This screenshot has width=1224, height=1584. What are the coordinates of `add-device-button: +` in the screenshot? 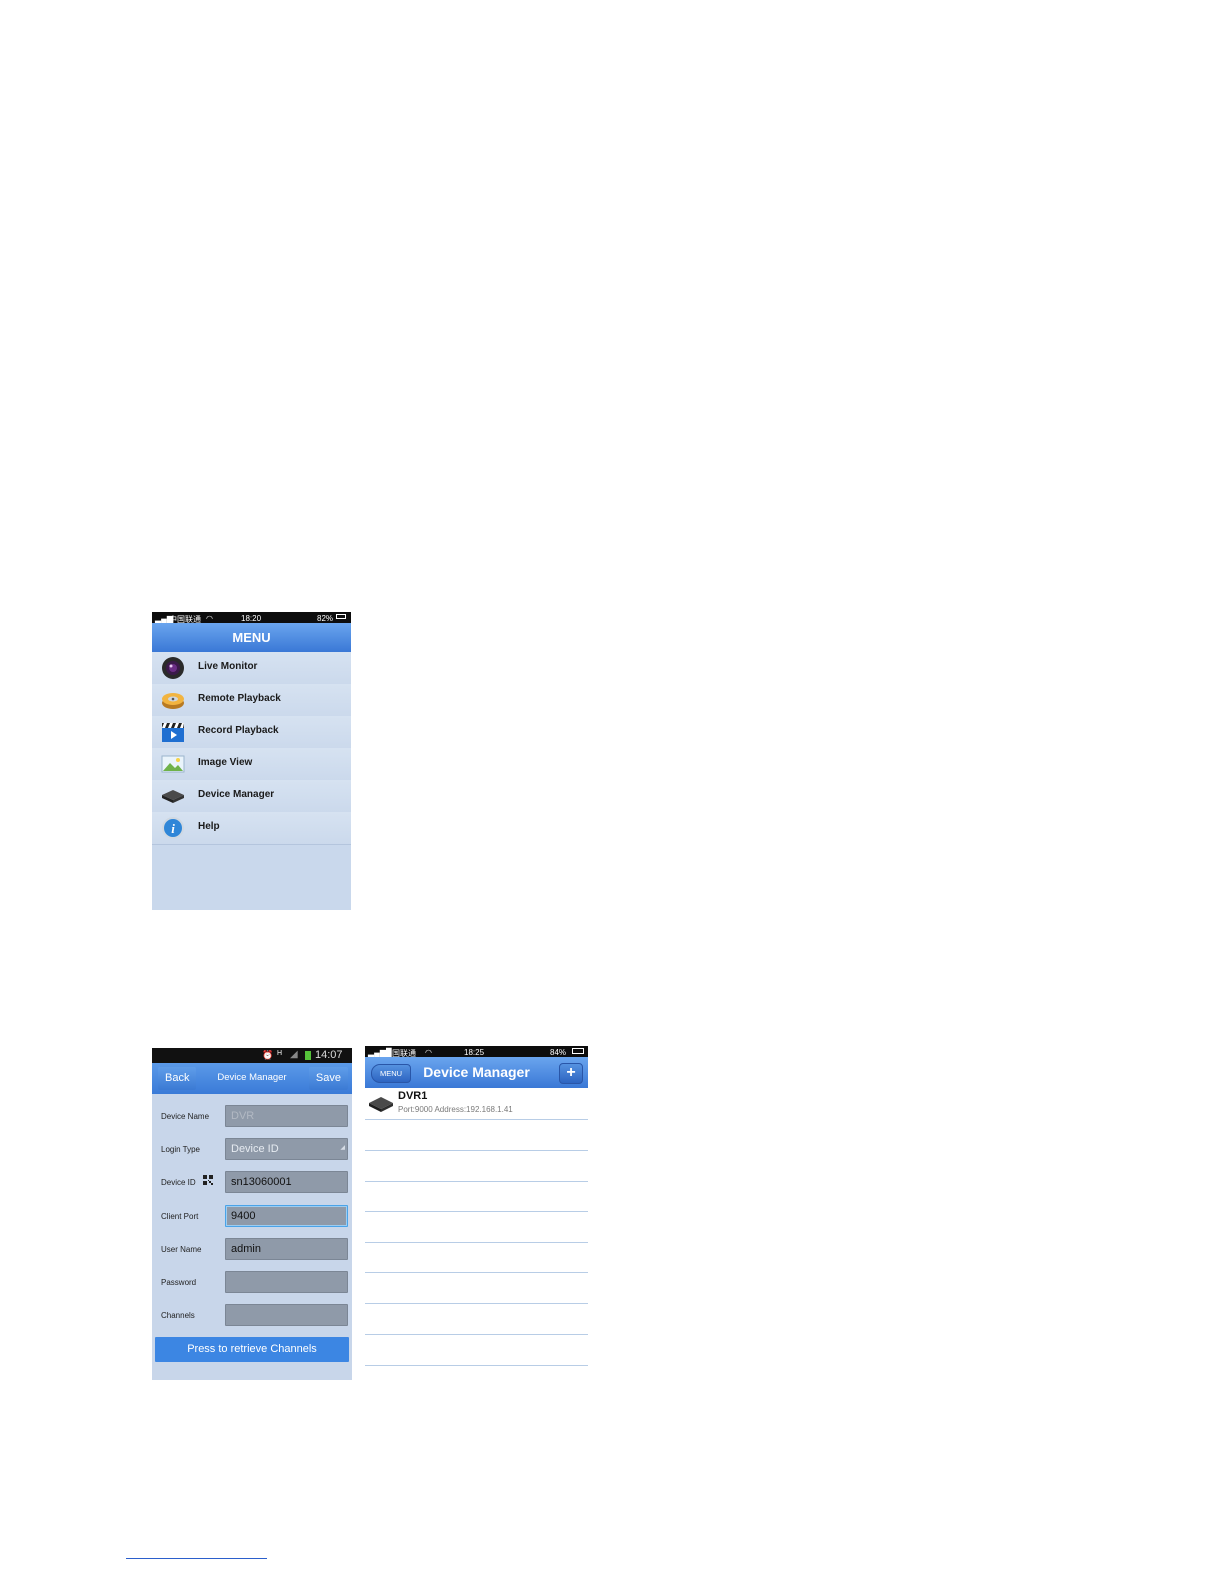 It's located at (571, 1073).